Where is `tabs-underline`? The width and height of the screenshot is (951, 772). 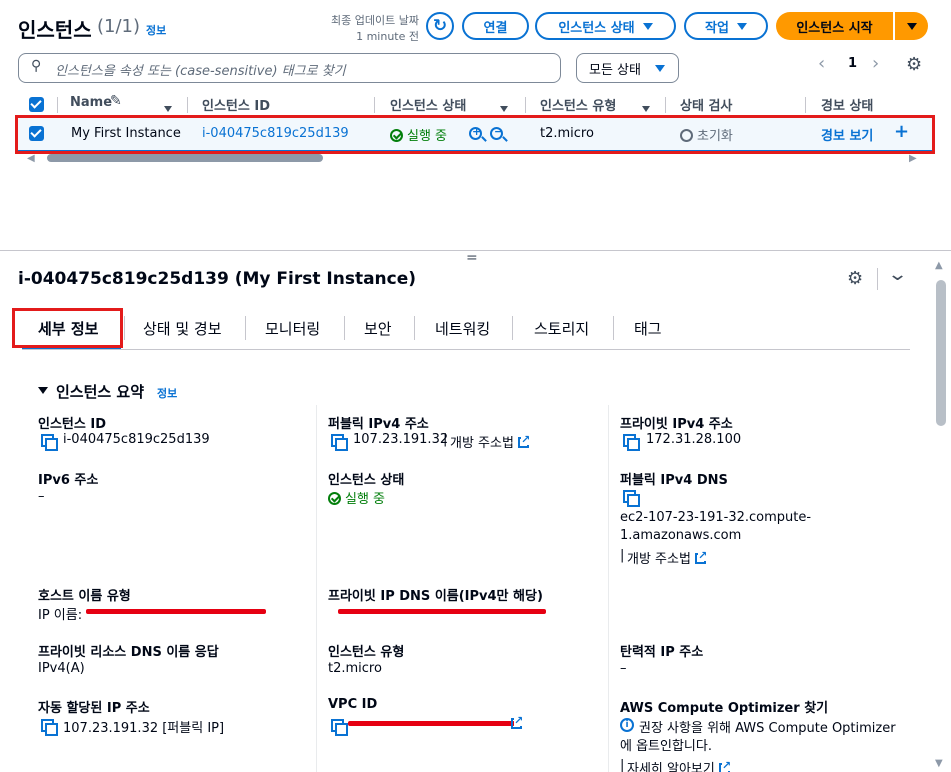
tabs-underline is located at coordinates (466, 349).